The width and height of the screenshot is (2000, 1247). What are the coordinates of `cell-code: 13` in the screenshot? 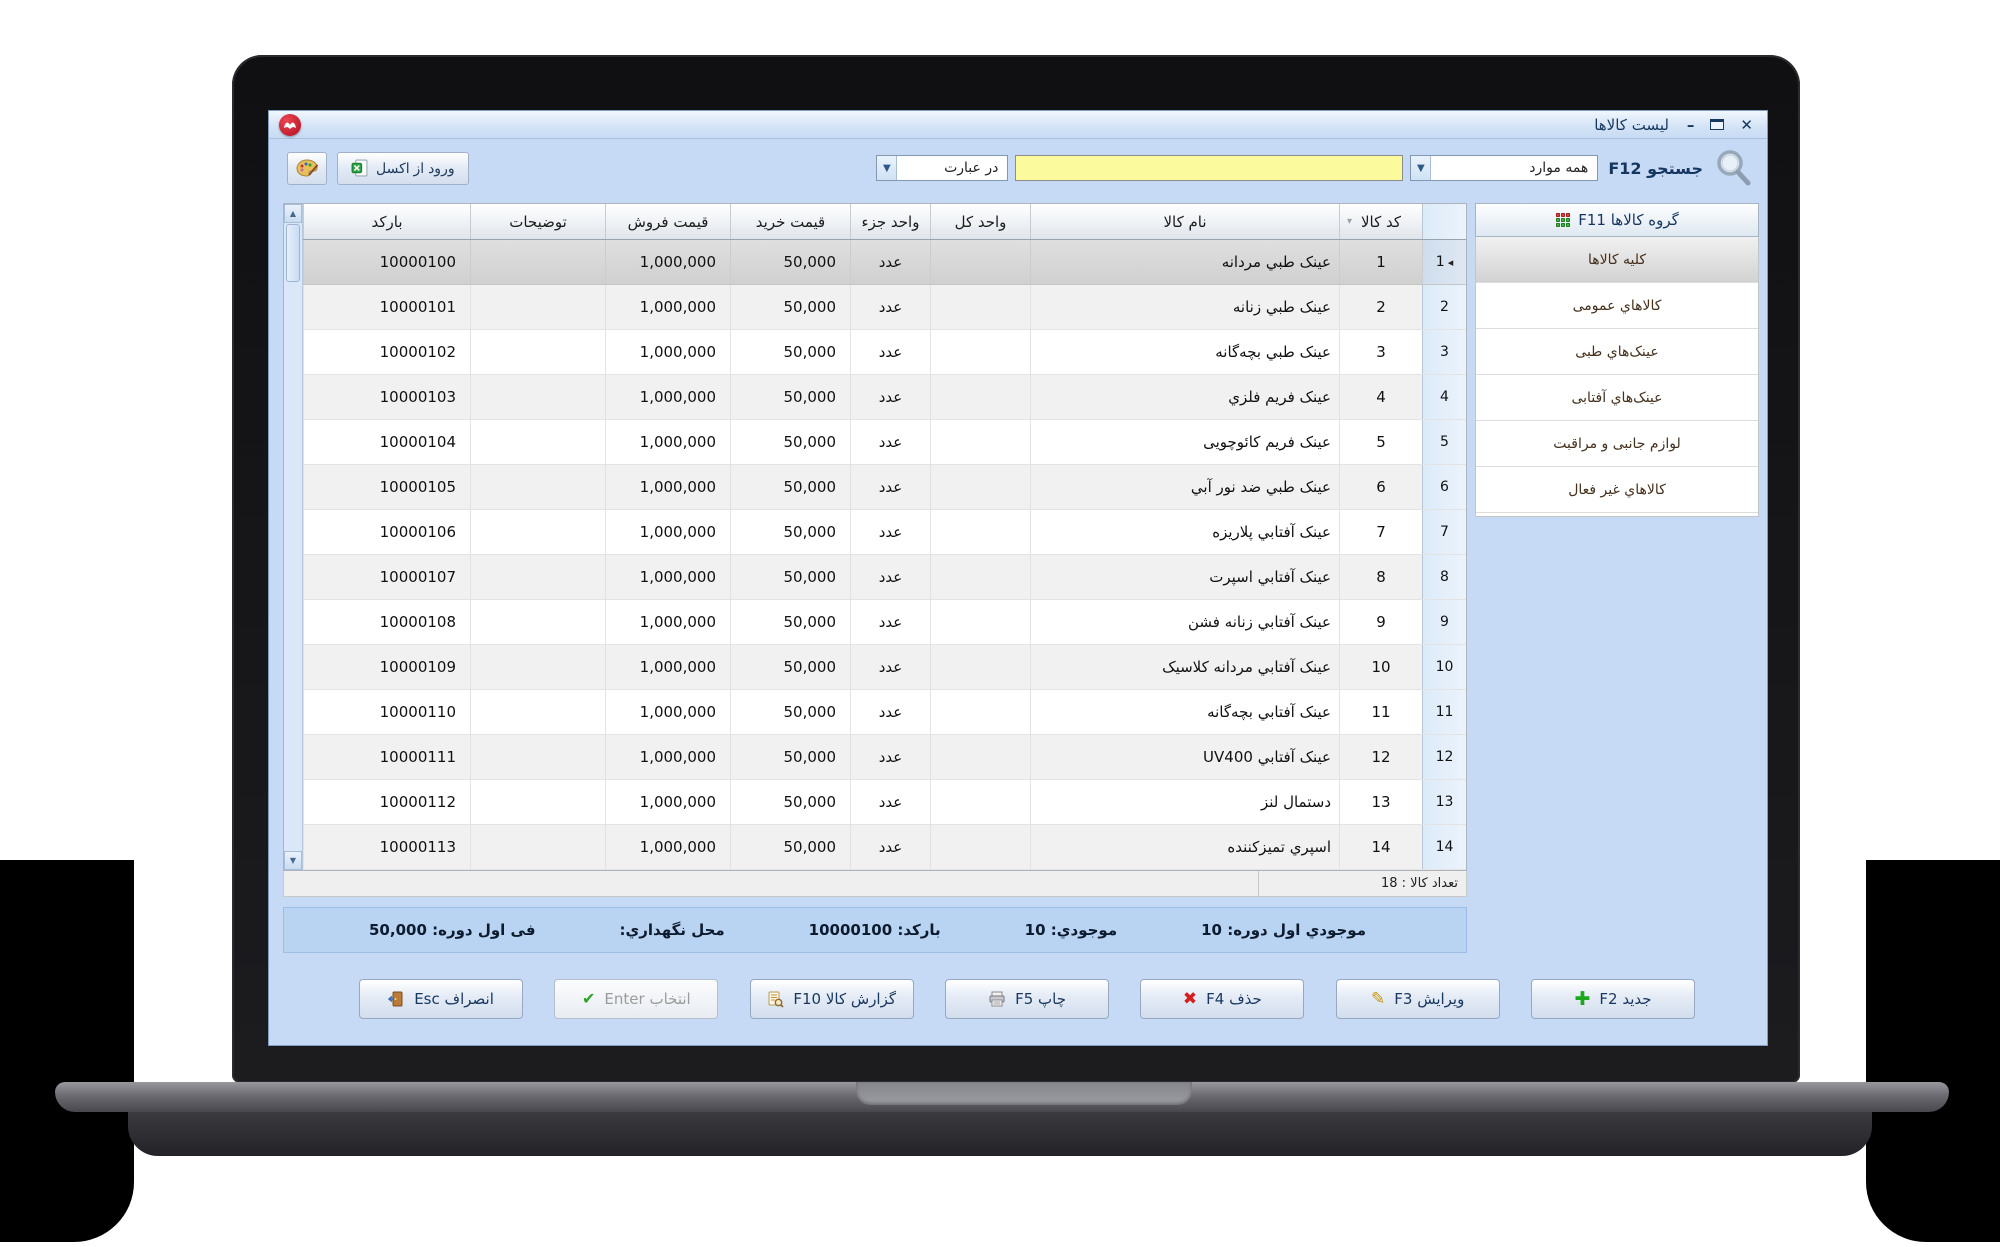 It's located at (1380, 802).